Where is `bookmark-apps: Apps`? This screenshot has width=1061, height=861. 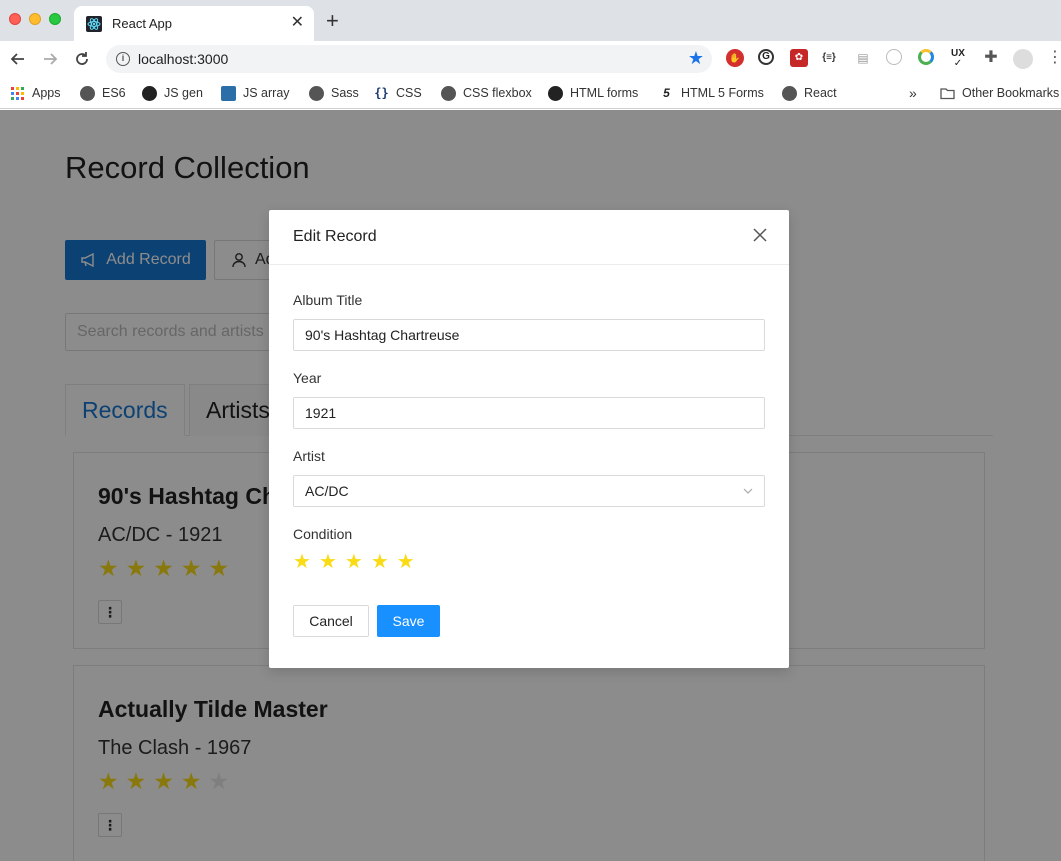 bookmark-apps: Apps is located at coordinates (35, 93).